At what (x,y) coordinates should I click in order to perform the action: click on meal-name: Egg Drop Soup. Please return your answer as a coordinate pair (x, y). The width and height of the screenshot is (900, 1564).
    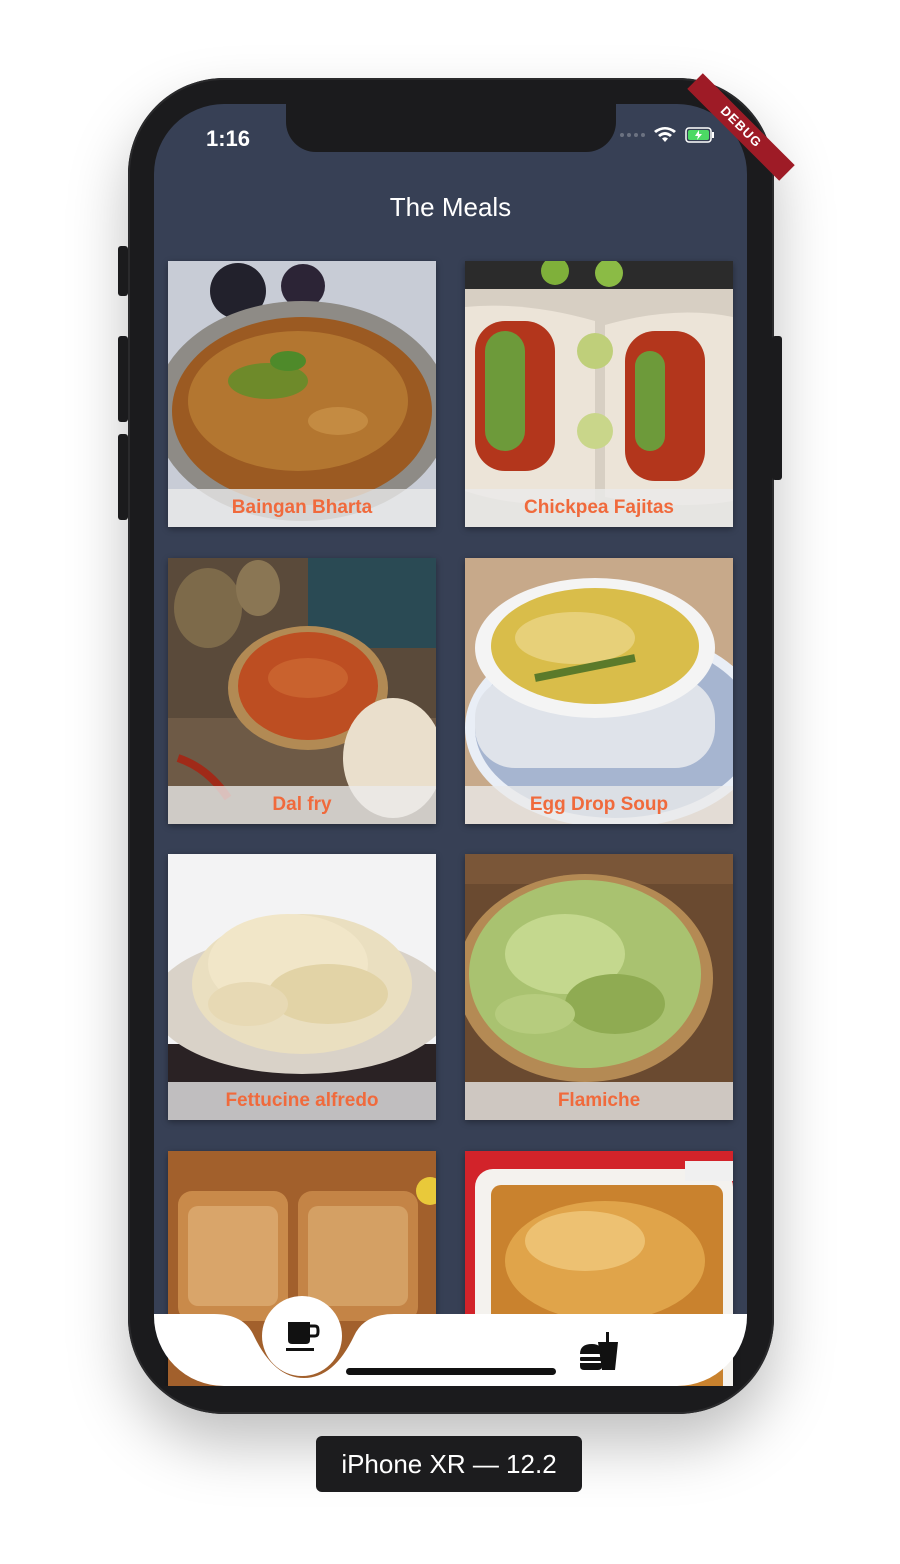
    Looking at the image, I should click on (599, 805).